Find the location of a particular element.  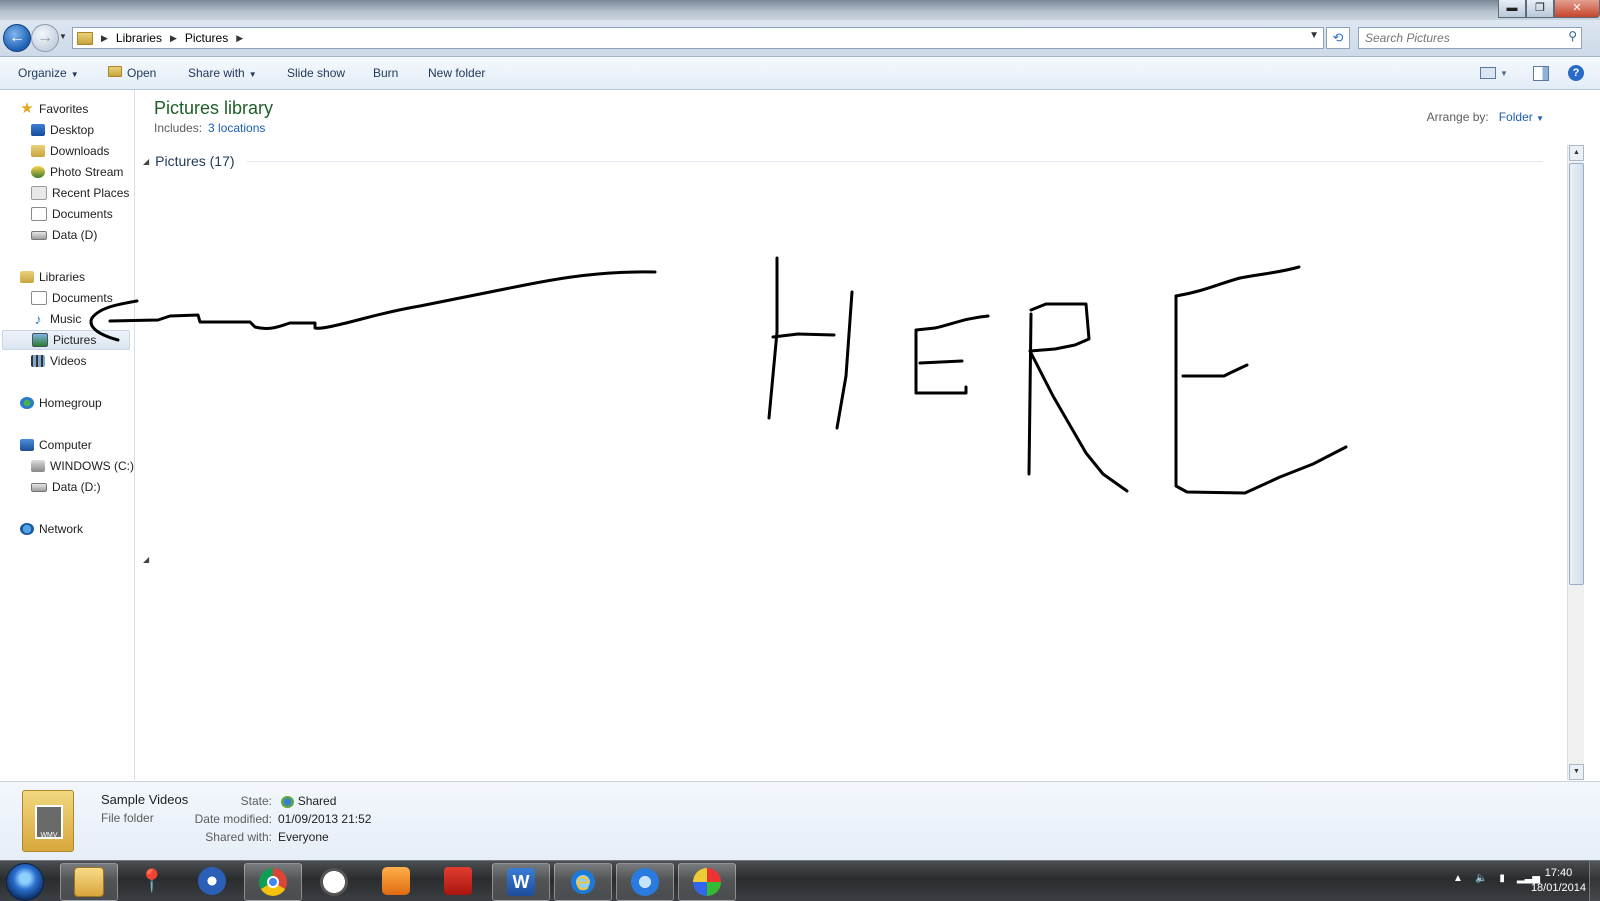

nav-fav-documents: Documents is located at coordinates (72, 214).